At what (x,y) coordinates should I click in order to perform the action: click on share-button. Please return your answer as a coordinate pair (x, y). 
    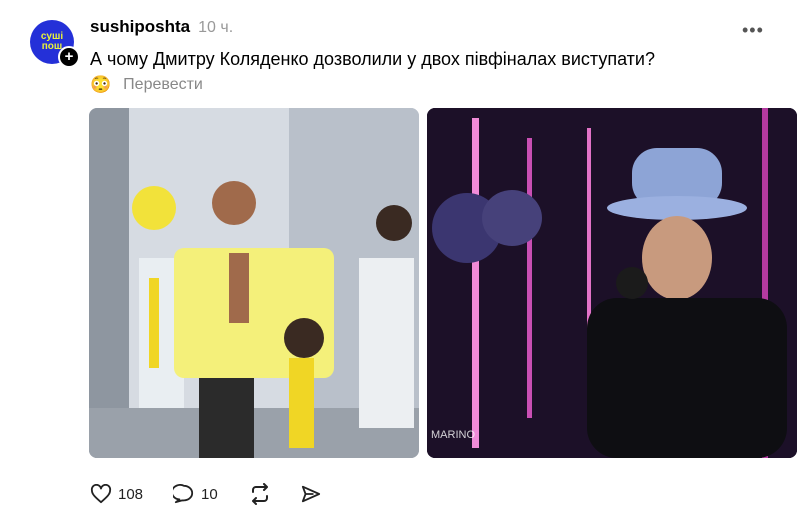
    Looking at the image, I should click on (311, 494).